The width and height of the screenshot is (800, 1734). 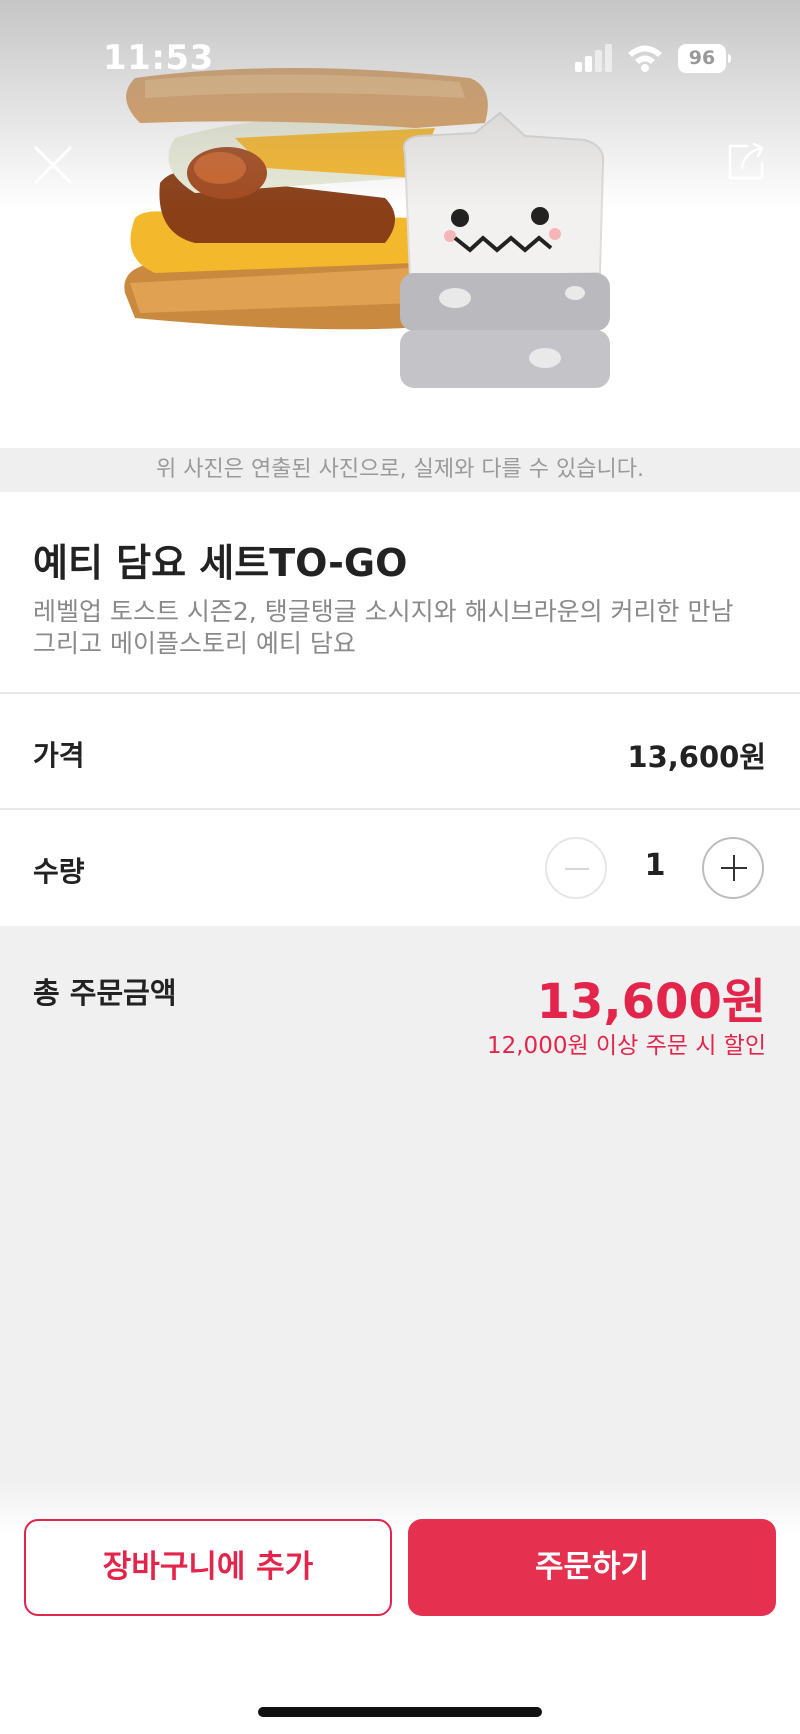 What do you see at coordinates (400, 868) in the screenshot?
I see `quantity-row: 수량 1` at bounding box center [400, 868].